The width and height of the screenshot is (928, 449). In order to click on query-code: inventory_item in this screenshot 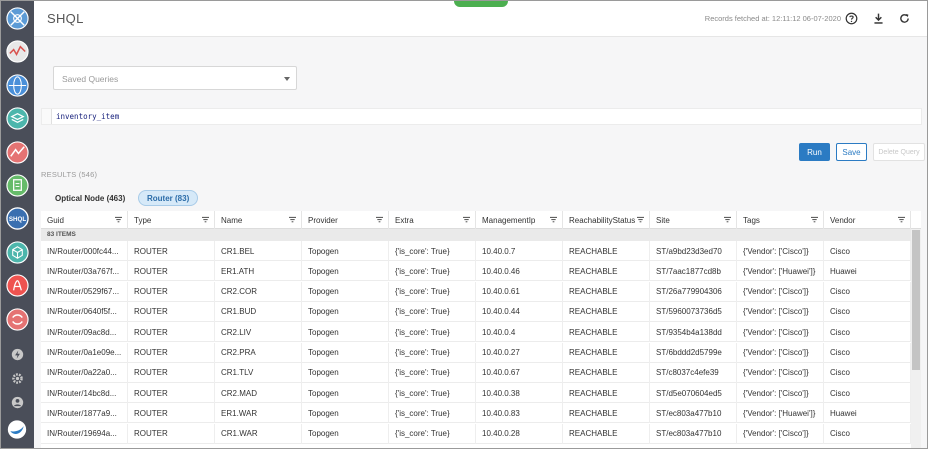, I will do `click(87, 116)`.